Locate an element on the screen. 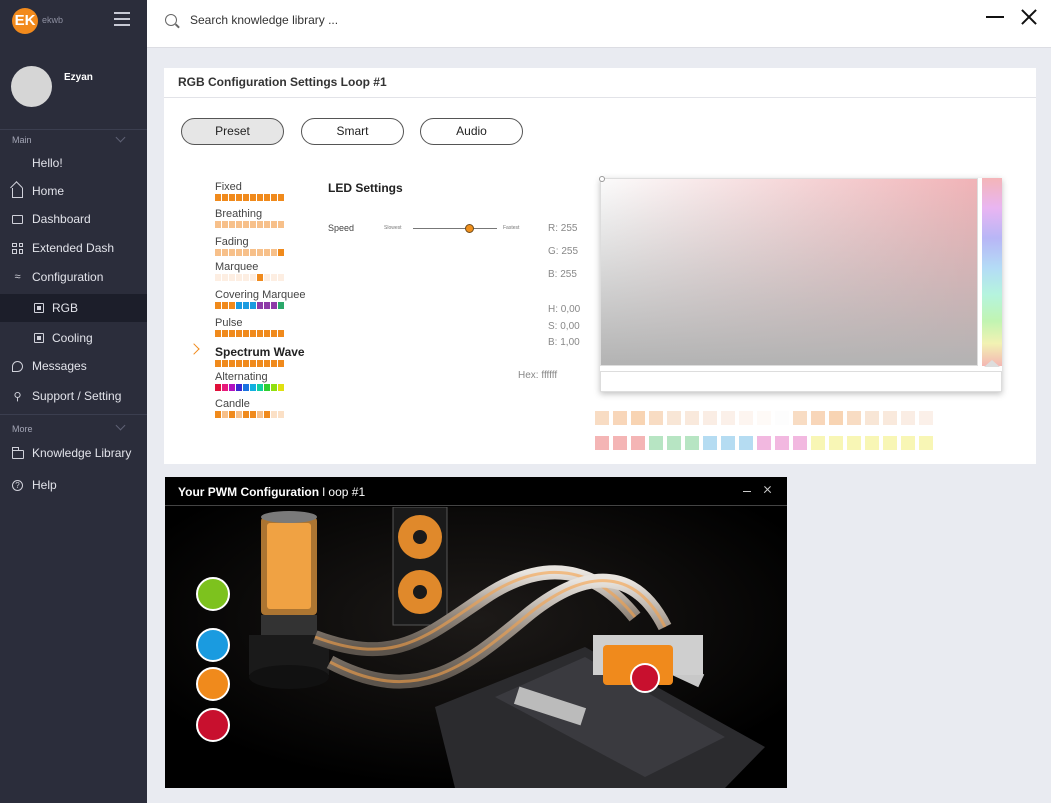 This screenshot has height=803, width=1051. sidebar-item-configuration: ≈ Configuration is located at coordinates (73, 277).